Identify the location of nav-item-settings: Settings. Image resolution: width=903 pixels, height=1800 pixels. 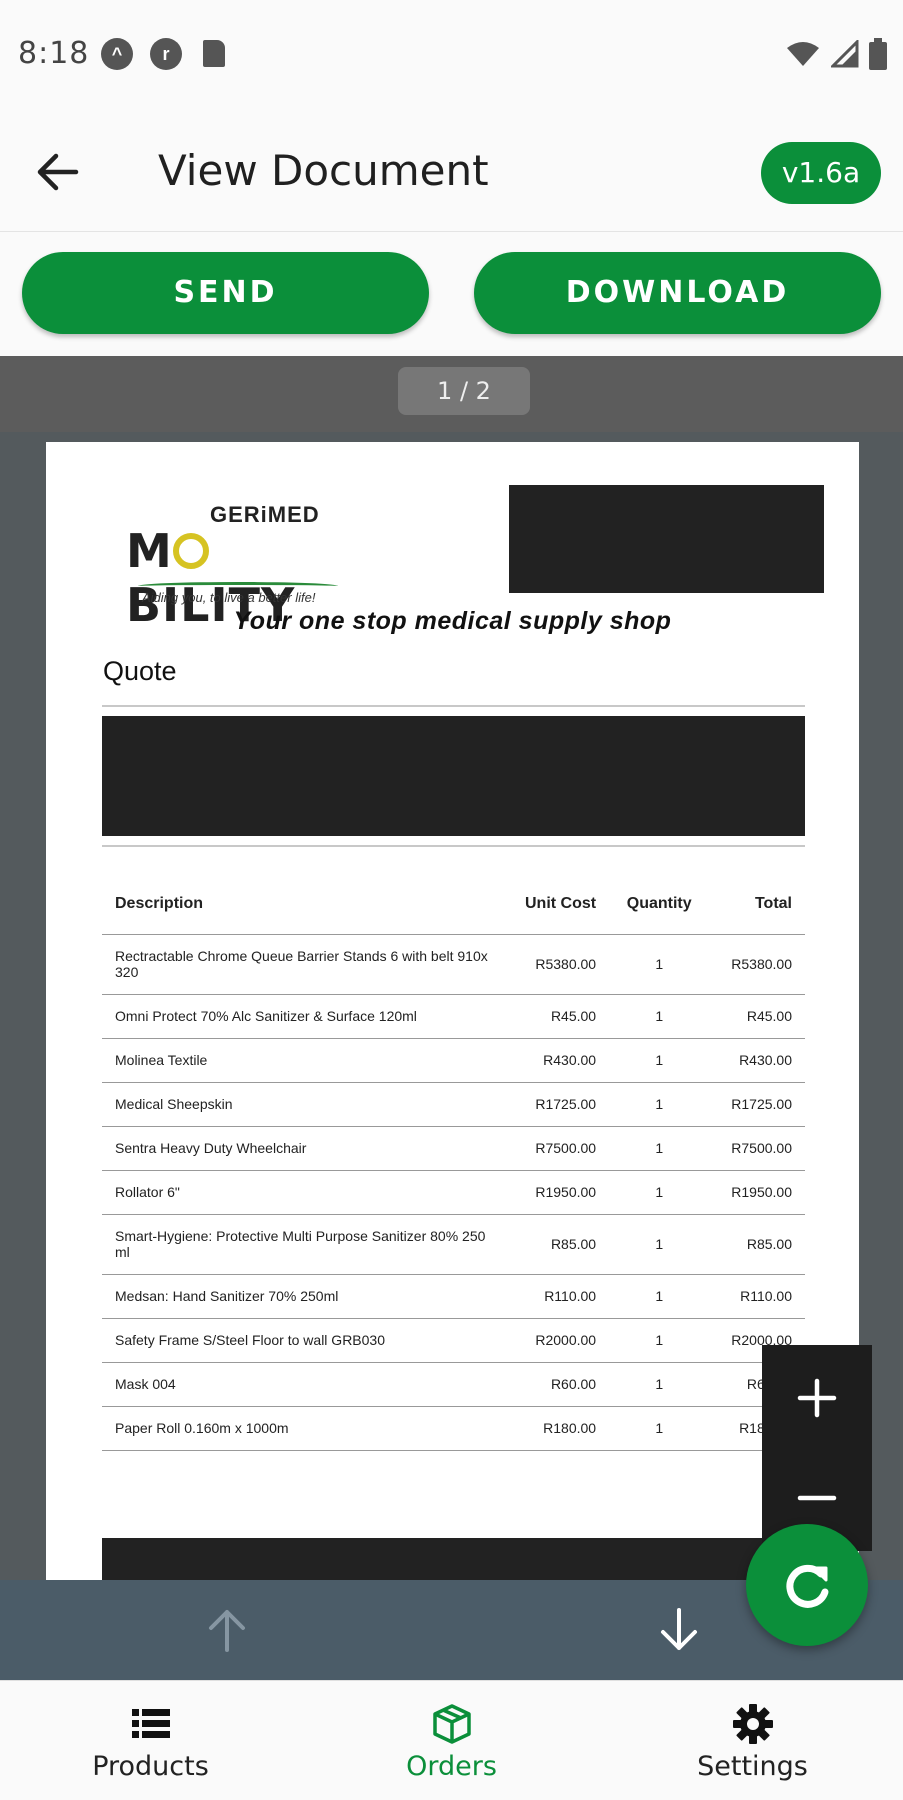
(752, 1740).